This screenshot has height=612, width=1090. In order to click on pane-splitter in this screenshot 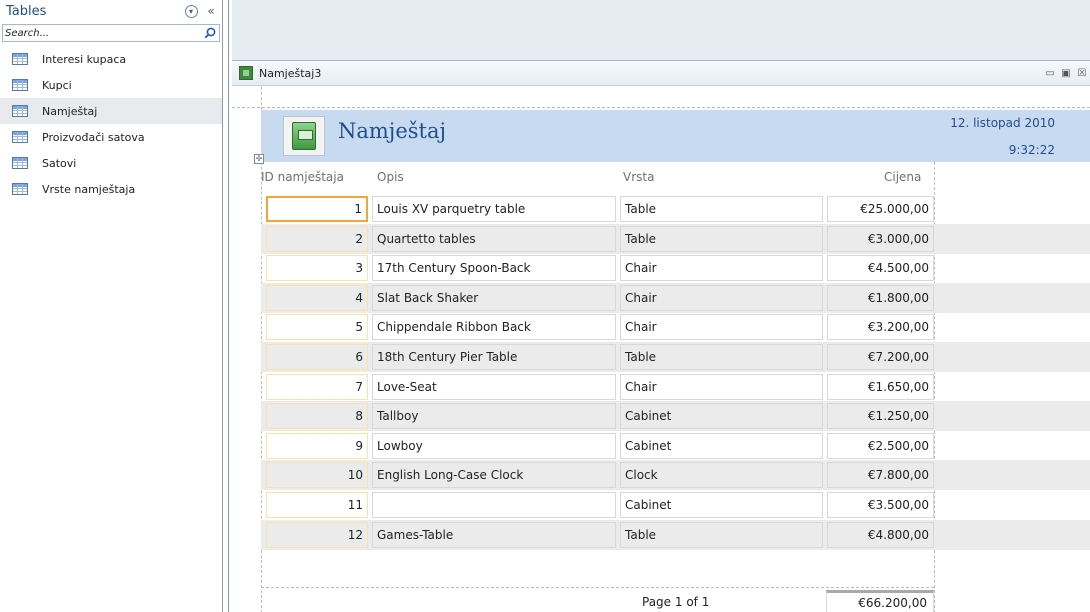, I will do `click(227, 306)`.